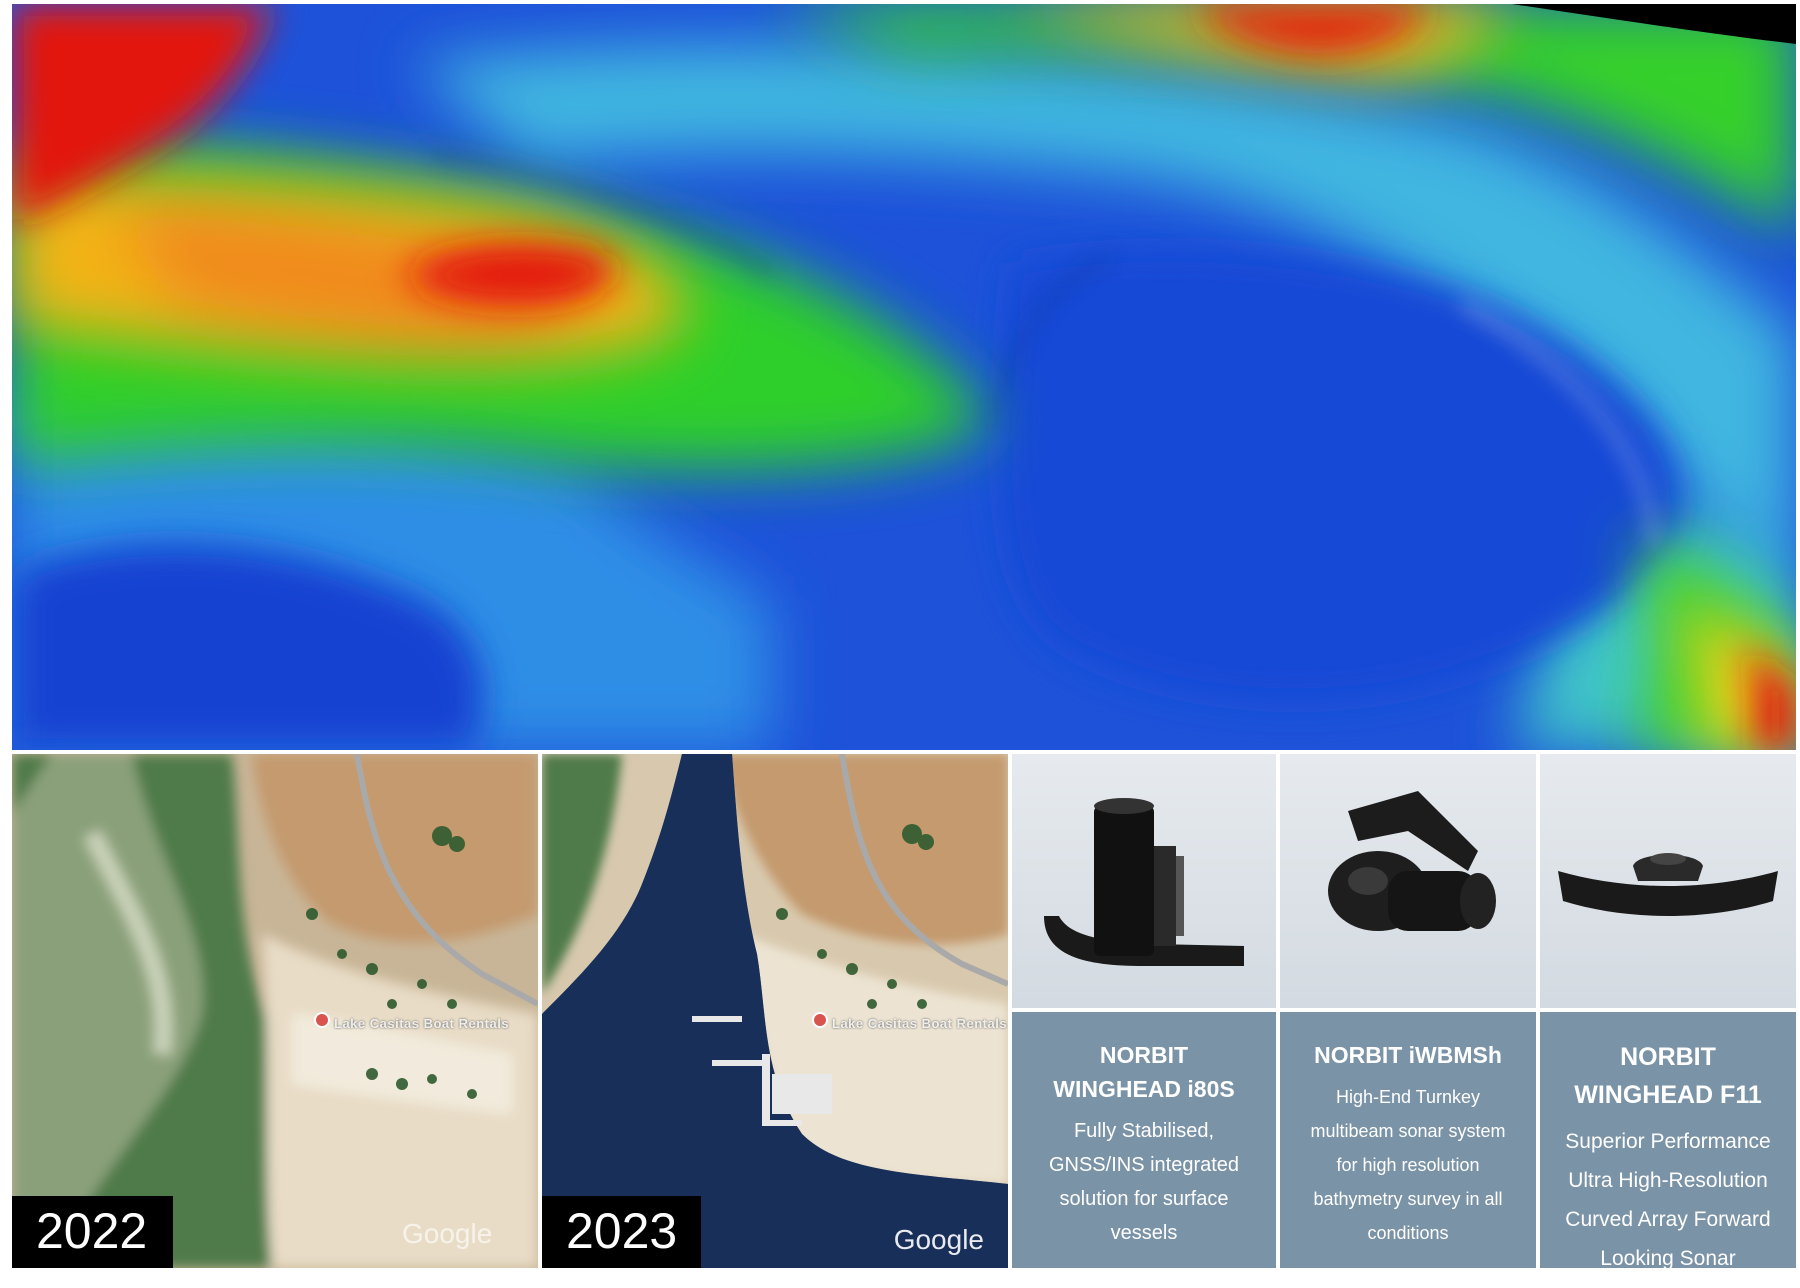 The height and width of the screenshot is (1288, 1800). What do you see at coordinates (1668, 1219) in the screenshot?
I see `product-desc-line: Curved Array Forward` at bounding box center [1668, 1219].